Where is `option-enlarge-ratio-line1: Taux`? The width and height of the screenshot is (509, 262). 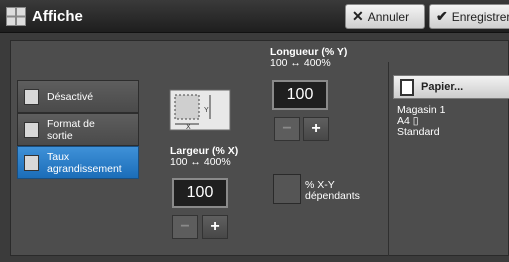 option-enlarge-ratio-line1: Taux is located at coordinates (58, 157).